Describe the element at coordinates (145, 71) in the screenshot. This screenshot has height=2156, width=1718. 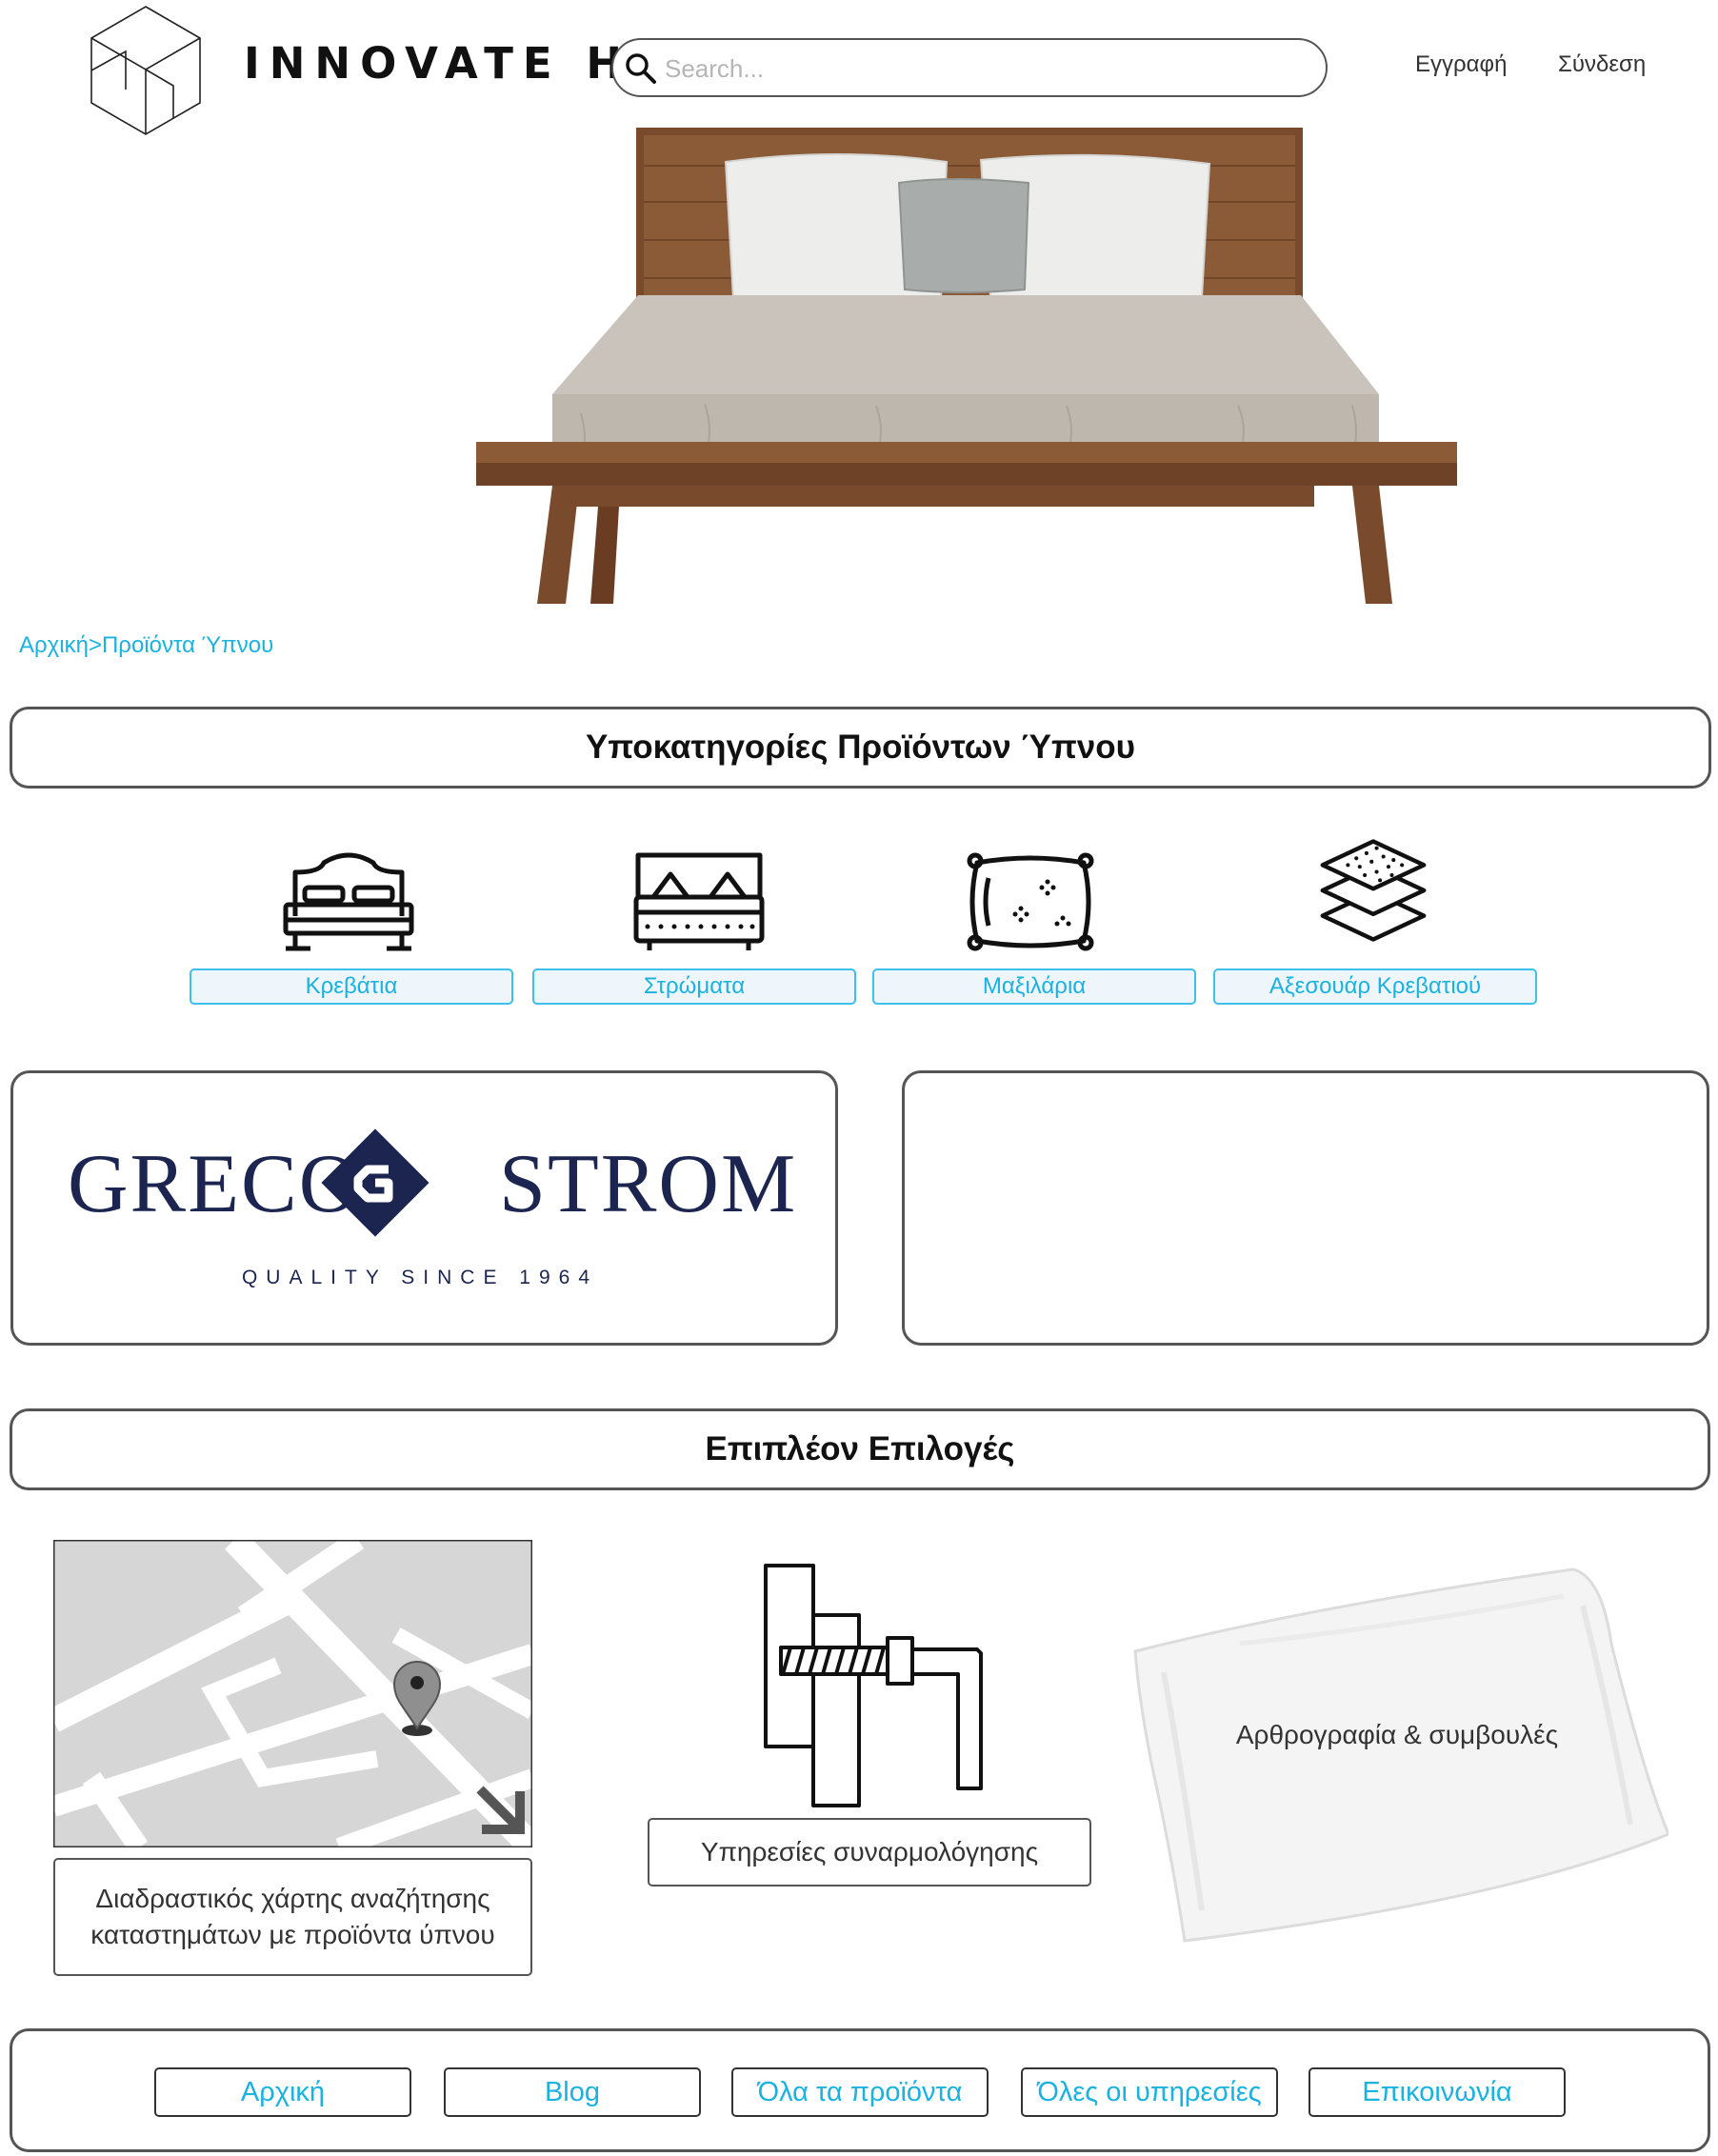
I see `logo-cube-icon` at that location.